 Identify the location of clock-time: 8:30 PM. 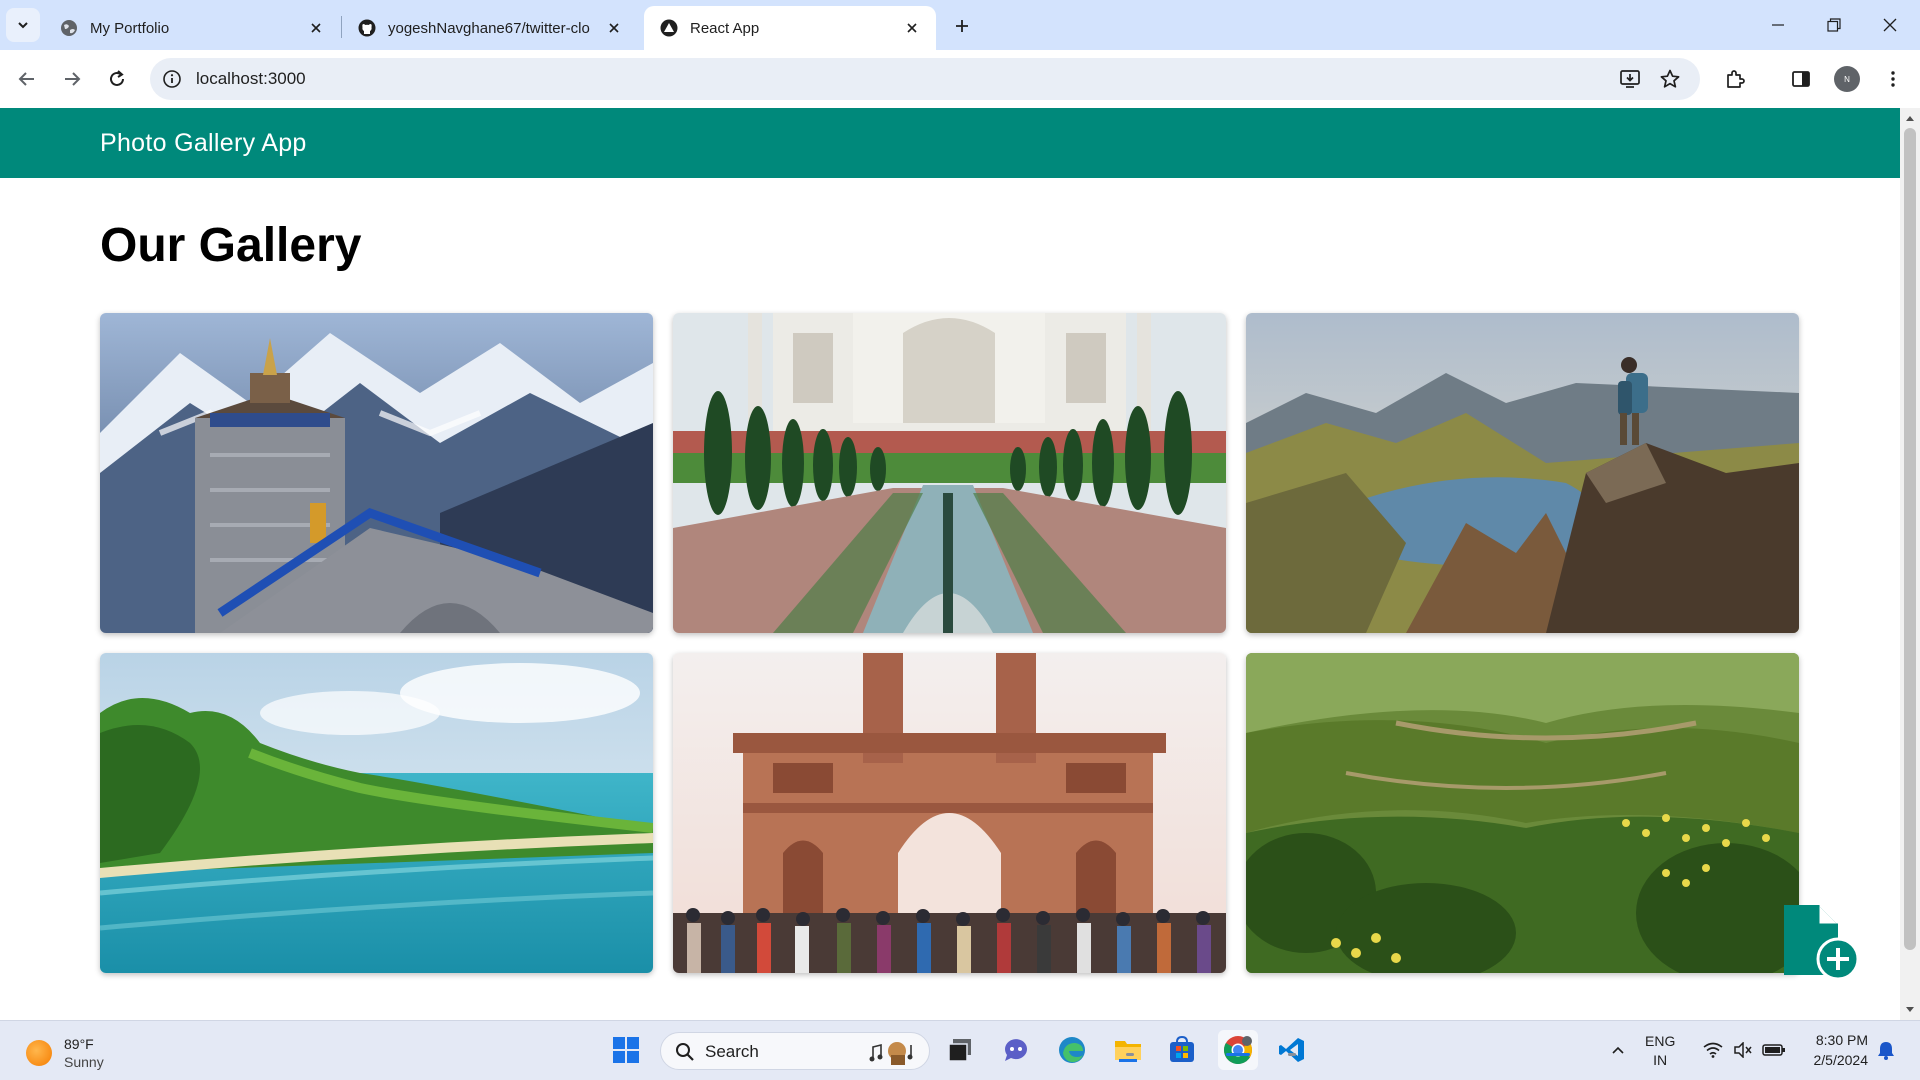
(1841, 1040).